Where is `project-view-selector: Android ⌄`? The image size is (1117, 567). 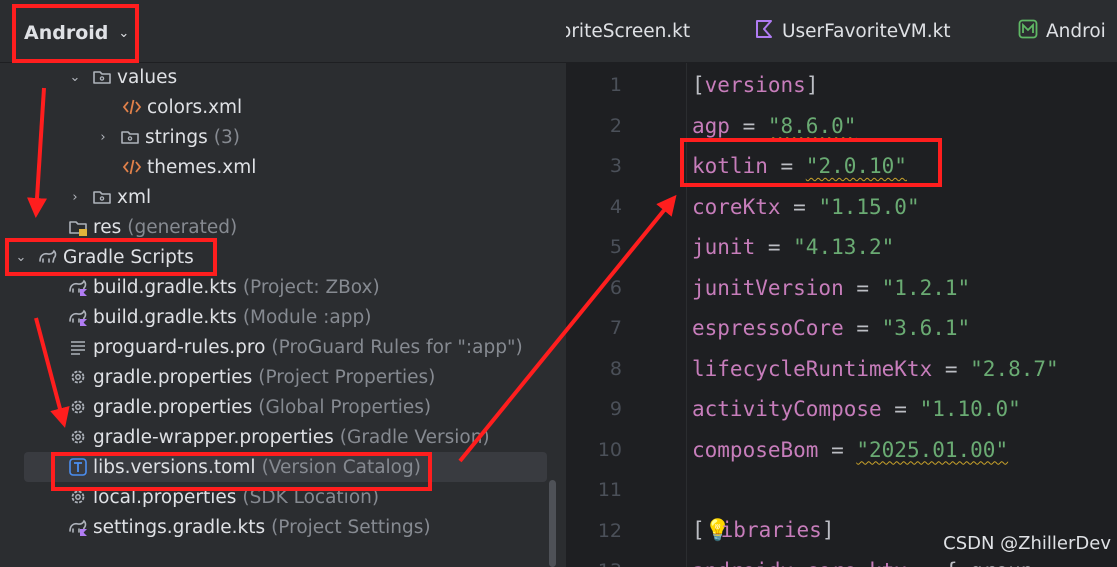 project-view-selector: Android ⌄ is located at coordinates (76, 33).